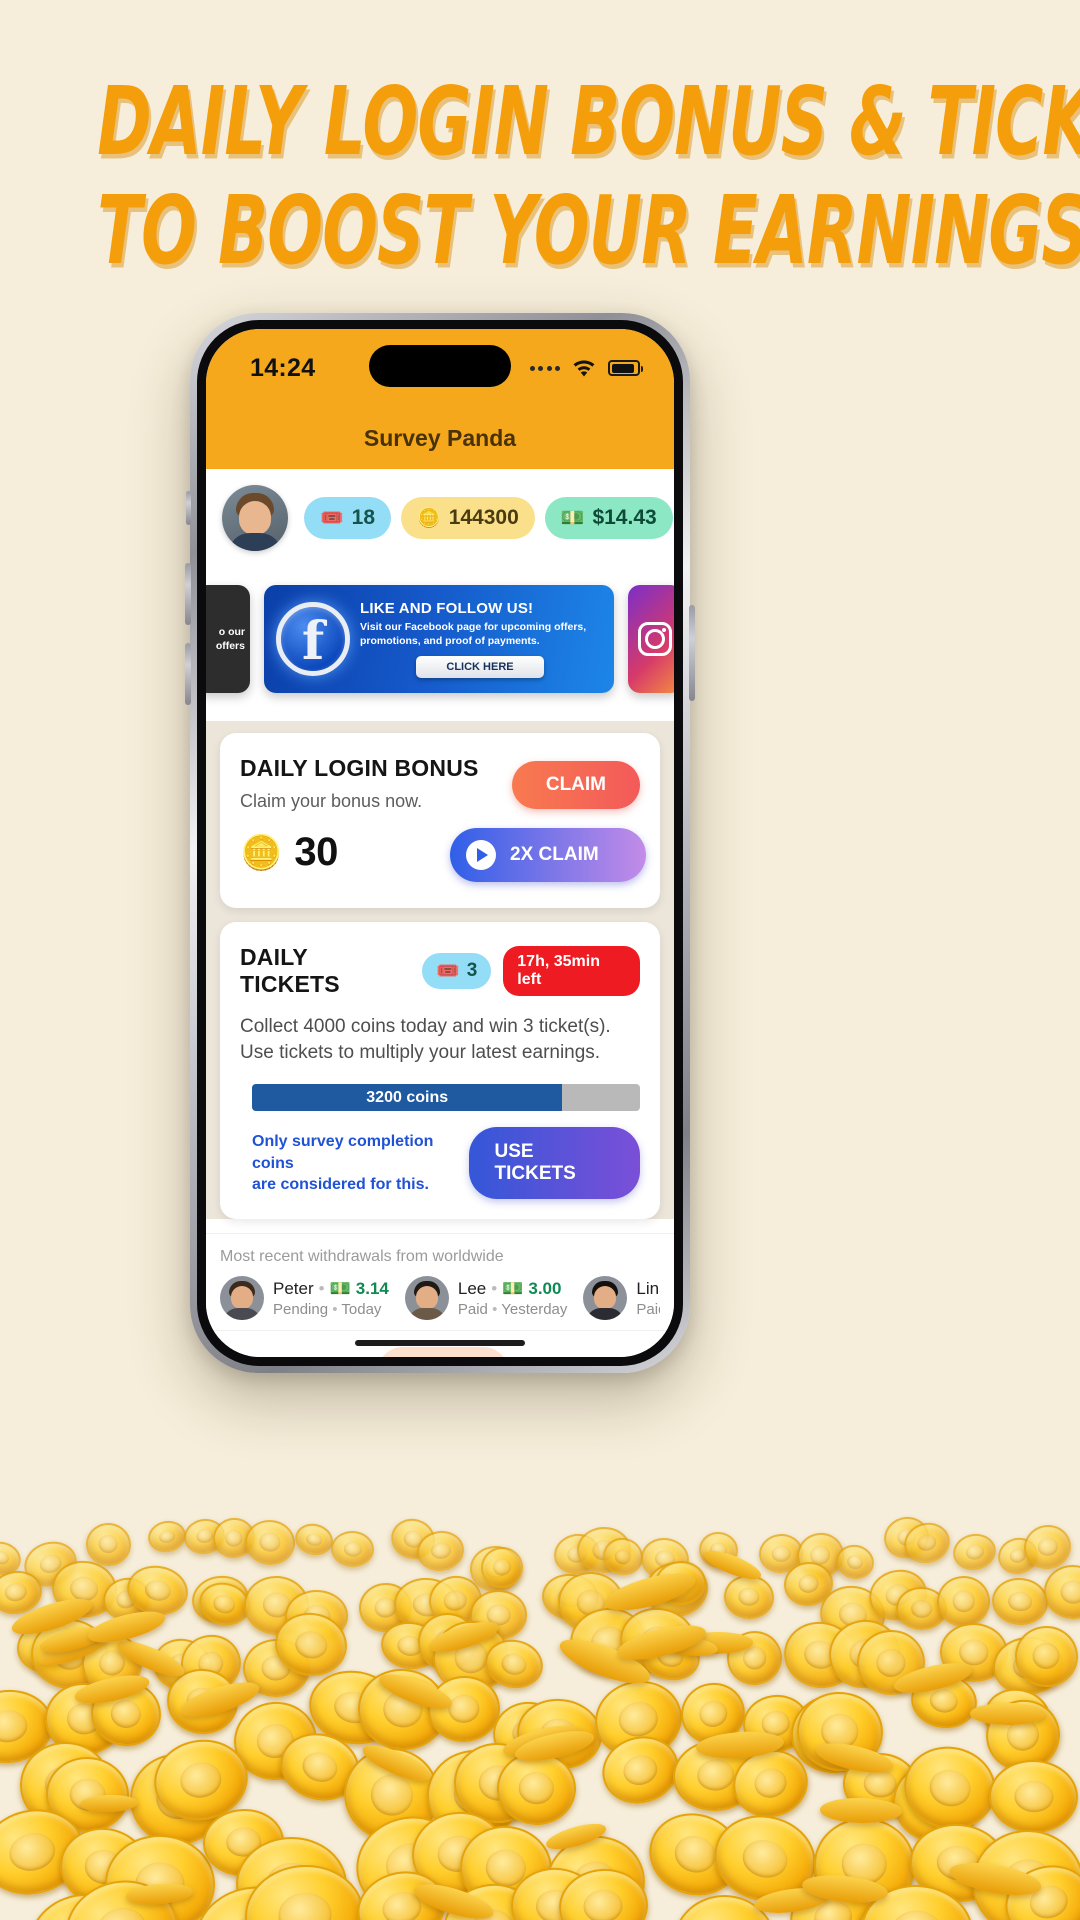  Describe the element at coordinates (480, 666) in the screenshot. I see `banner-click-here-button: CLICK HERE` at that location.